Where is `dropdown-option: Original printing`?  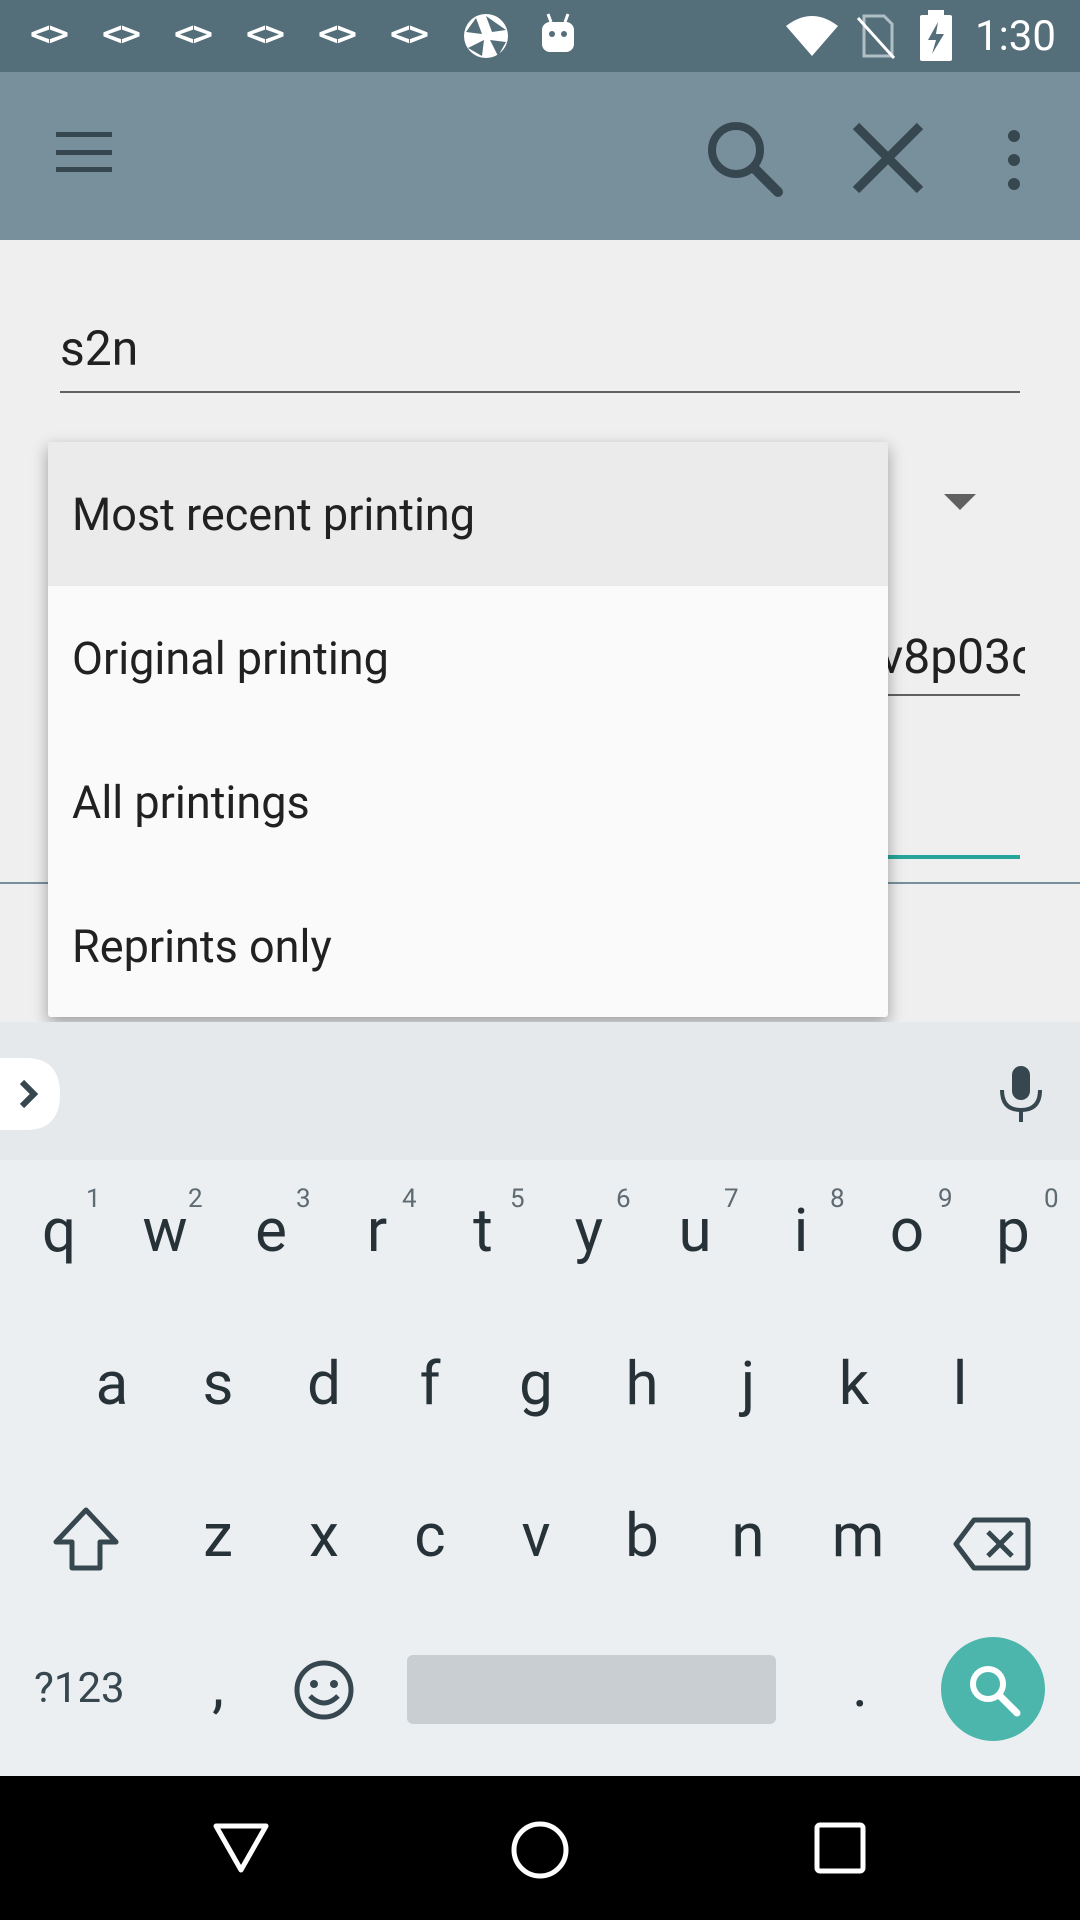 dropdown-option: Original printing is located at coordinates (468, 658).